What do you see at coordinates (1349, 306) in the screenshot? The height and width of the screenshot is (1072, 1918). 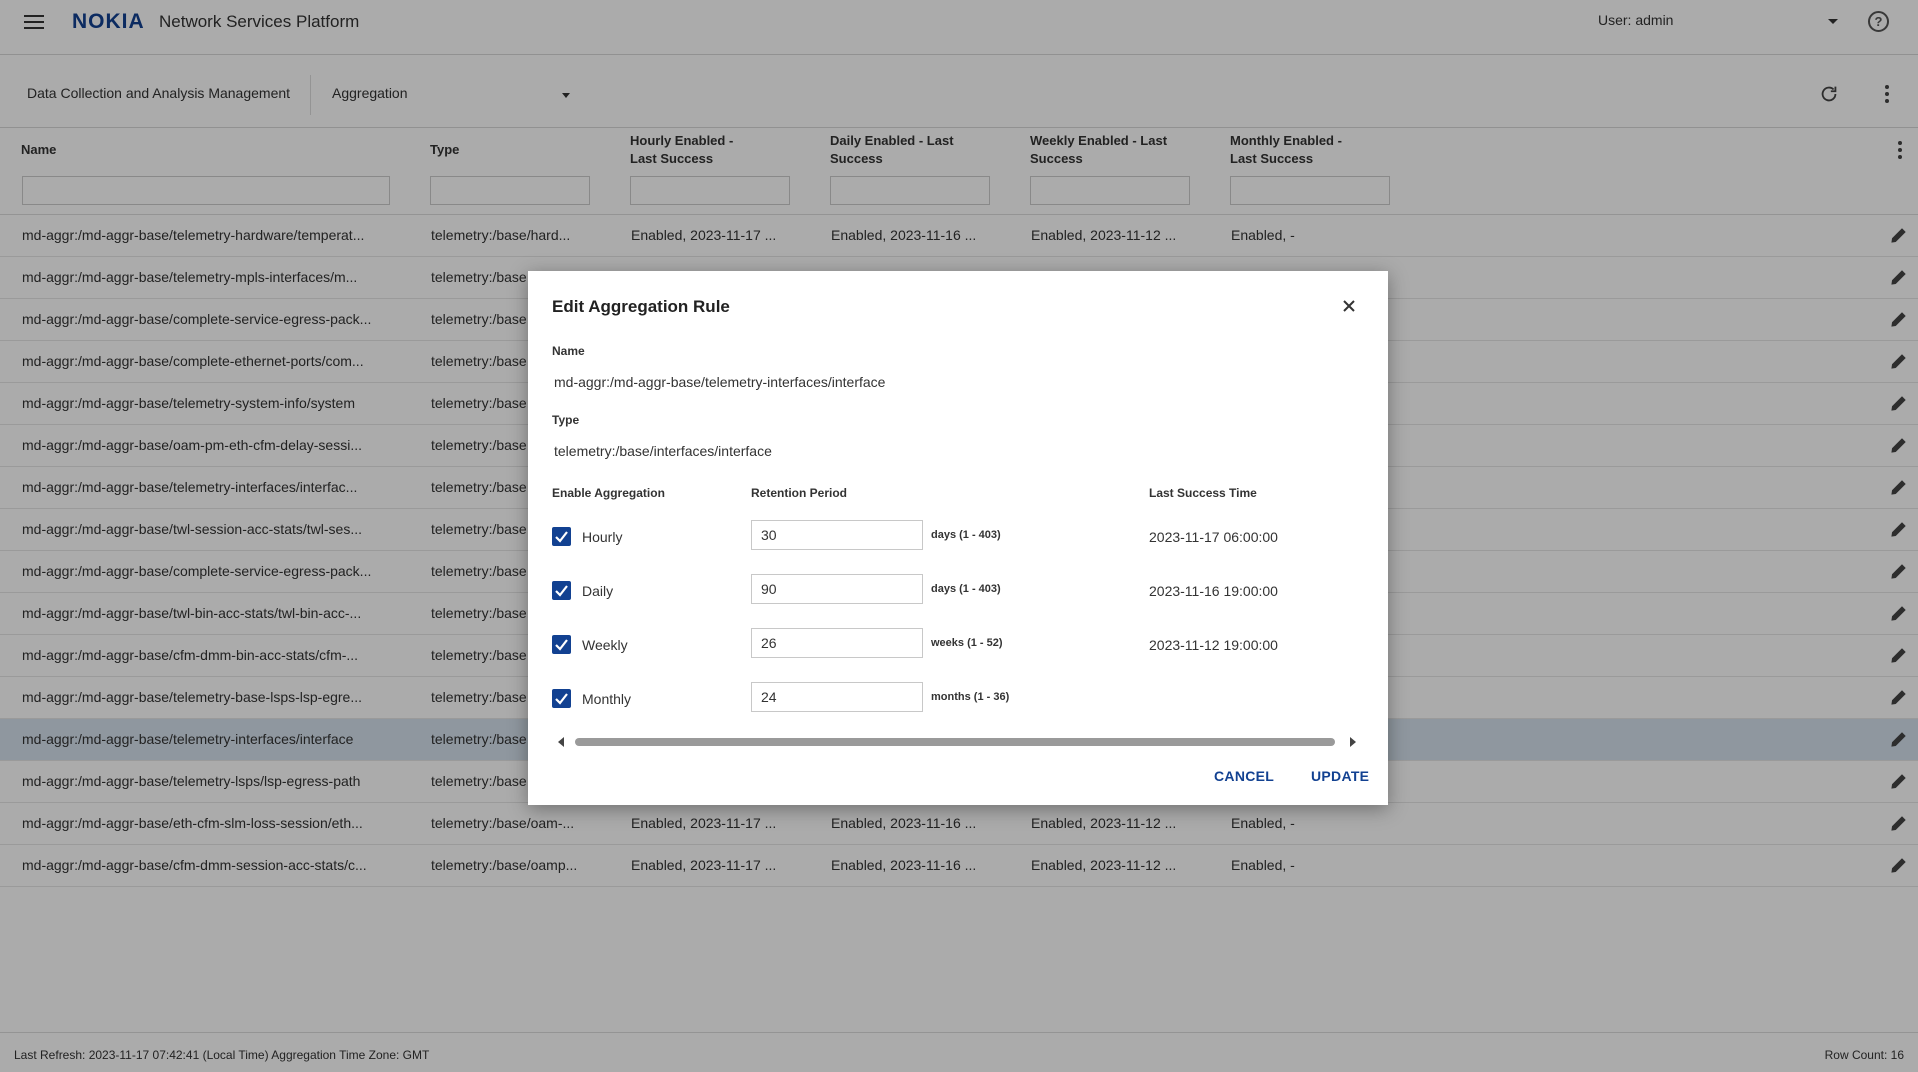 I see `close-icon` at bounding box center [1349, 306].